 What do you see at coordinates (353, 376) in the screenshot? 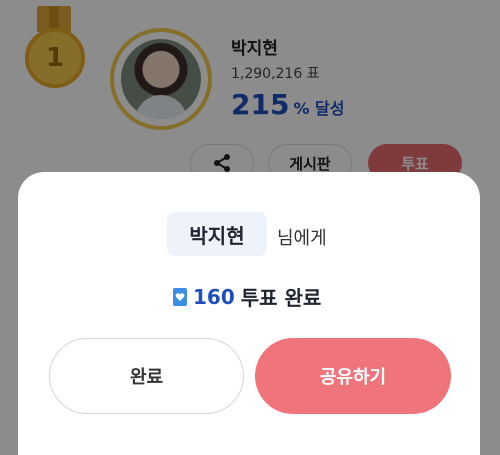
I see `share-button: 공유하기` at bounding box center [353, 376].